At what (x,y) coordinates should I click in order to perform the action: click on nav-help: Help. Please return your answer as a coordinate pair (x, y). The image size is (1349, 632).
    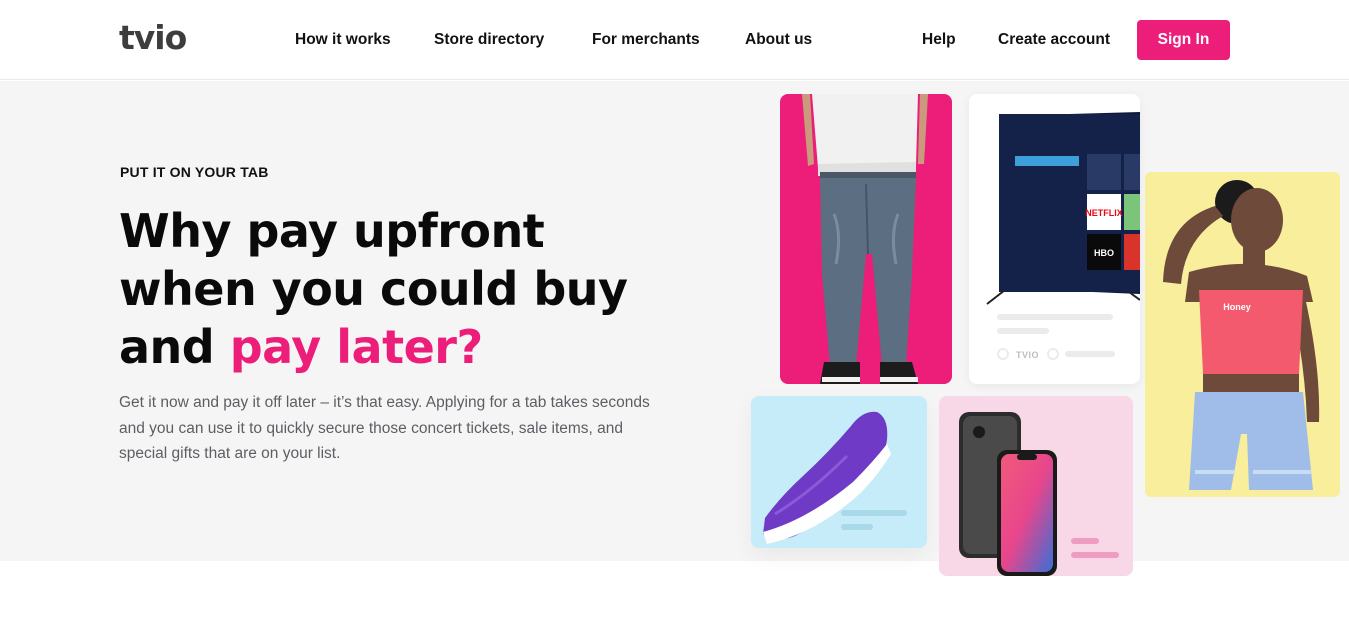
    Looking at the image, I should click on (939, 40).